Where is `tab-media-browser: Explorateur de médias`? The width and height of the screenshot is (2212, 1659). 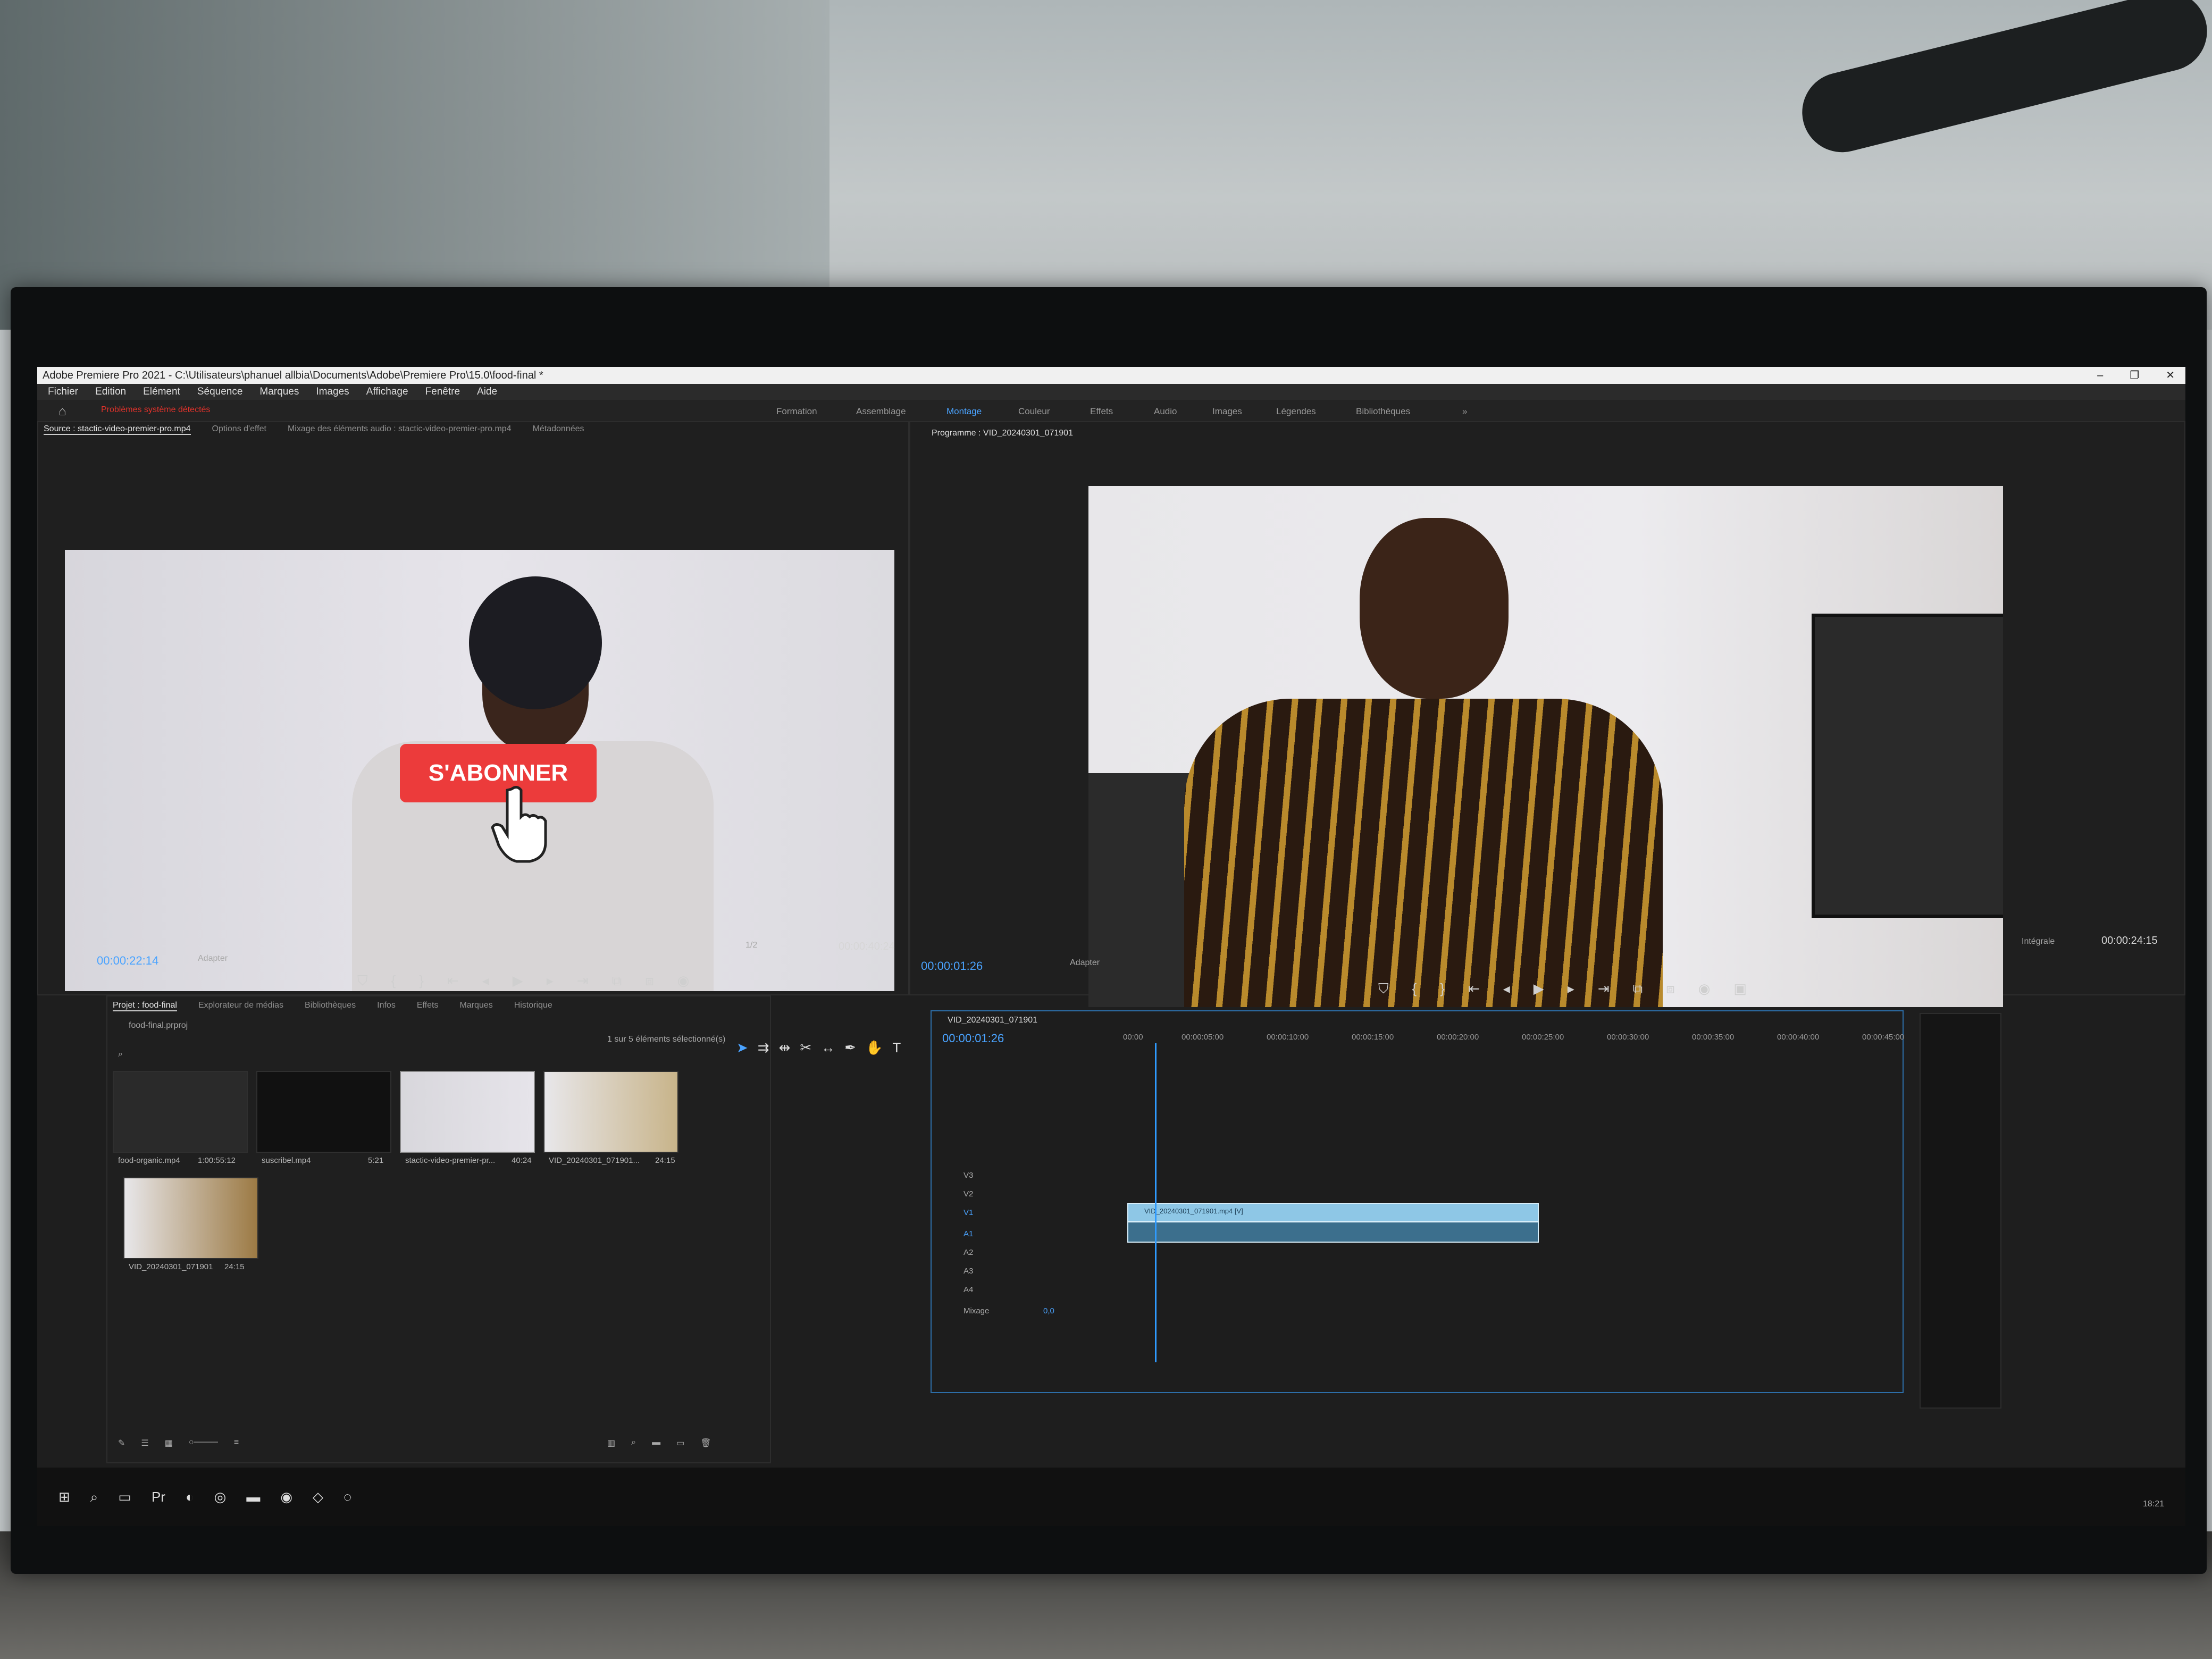 tab-media-browser: Explorateur de médias is located at coordinates (240, 1006).